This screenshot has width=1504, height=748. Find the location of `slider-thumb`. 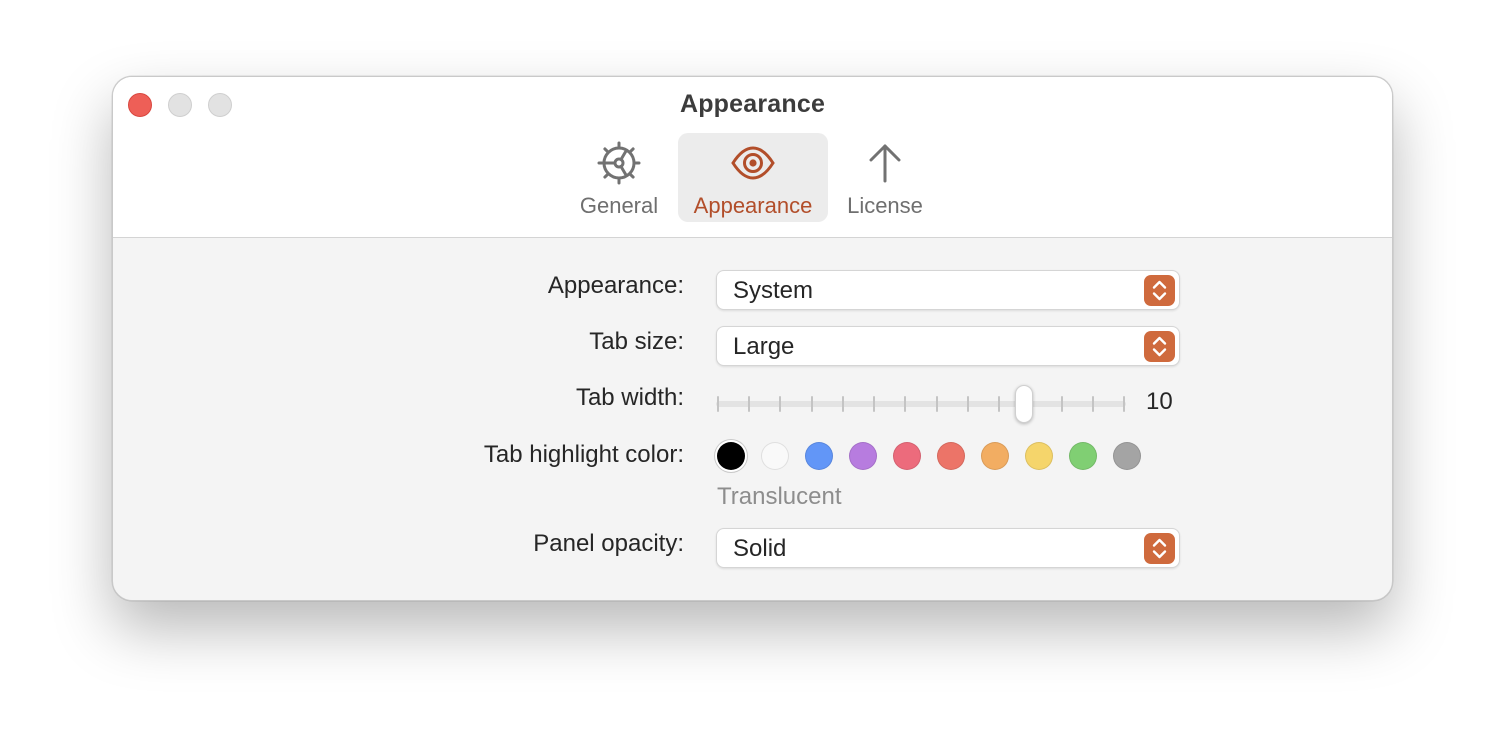

slider-thumb is located at coordinates (1023, 404).